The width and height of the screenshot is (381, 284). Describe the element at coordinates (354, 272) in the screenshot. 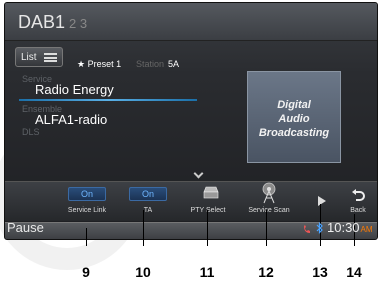

I see `callout-number: 14` at that location.